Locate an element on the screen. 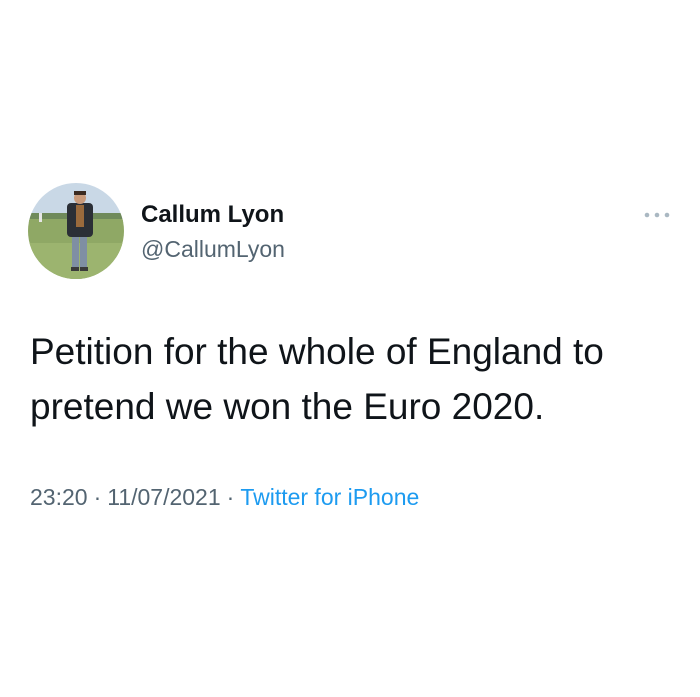 The image size is (700, 697). more-horizontal-icon is located at coordinates (657, 215).